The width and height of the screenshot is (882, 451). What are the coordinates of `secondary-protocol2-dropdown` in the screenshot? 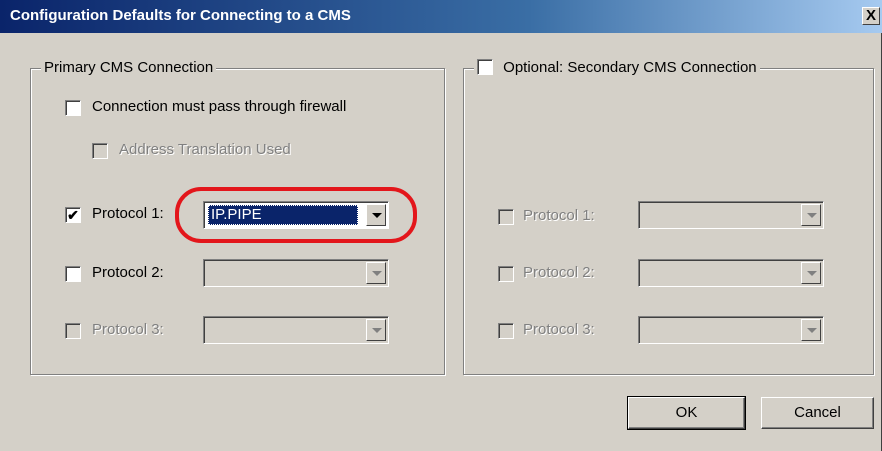 It's located at (731, 273).